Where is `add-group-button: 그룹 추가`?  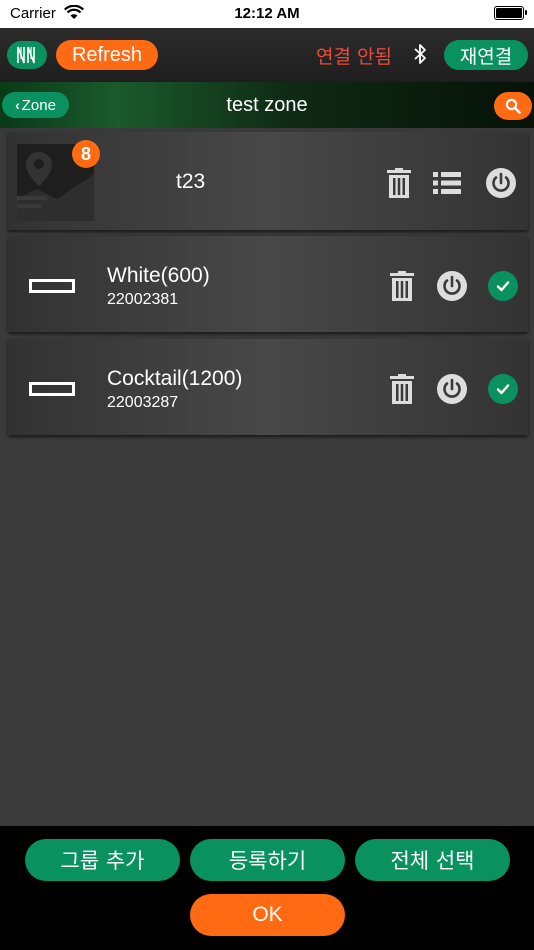
add-group-button: 그룹 추가 is located at coordinates (102, 860).